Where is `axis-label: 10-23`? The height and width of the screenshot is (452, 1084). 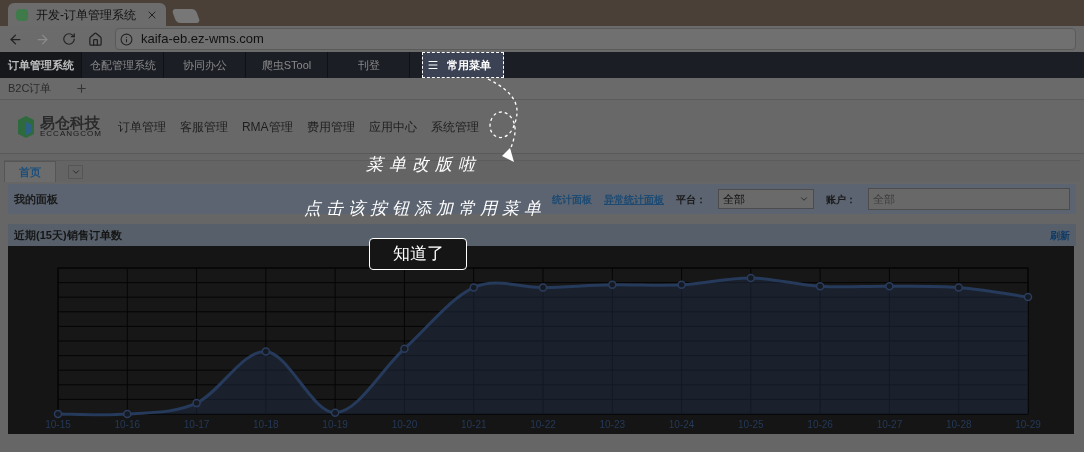 axis-label: 10-23 is located at coordinates (612, 424).